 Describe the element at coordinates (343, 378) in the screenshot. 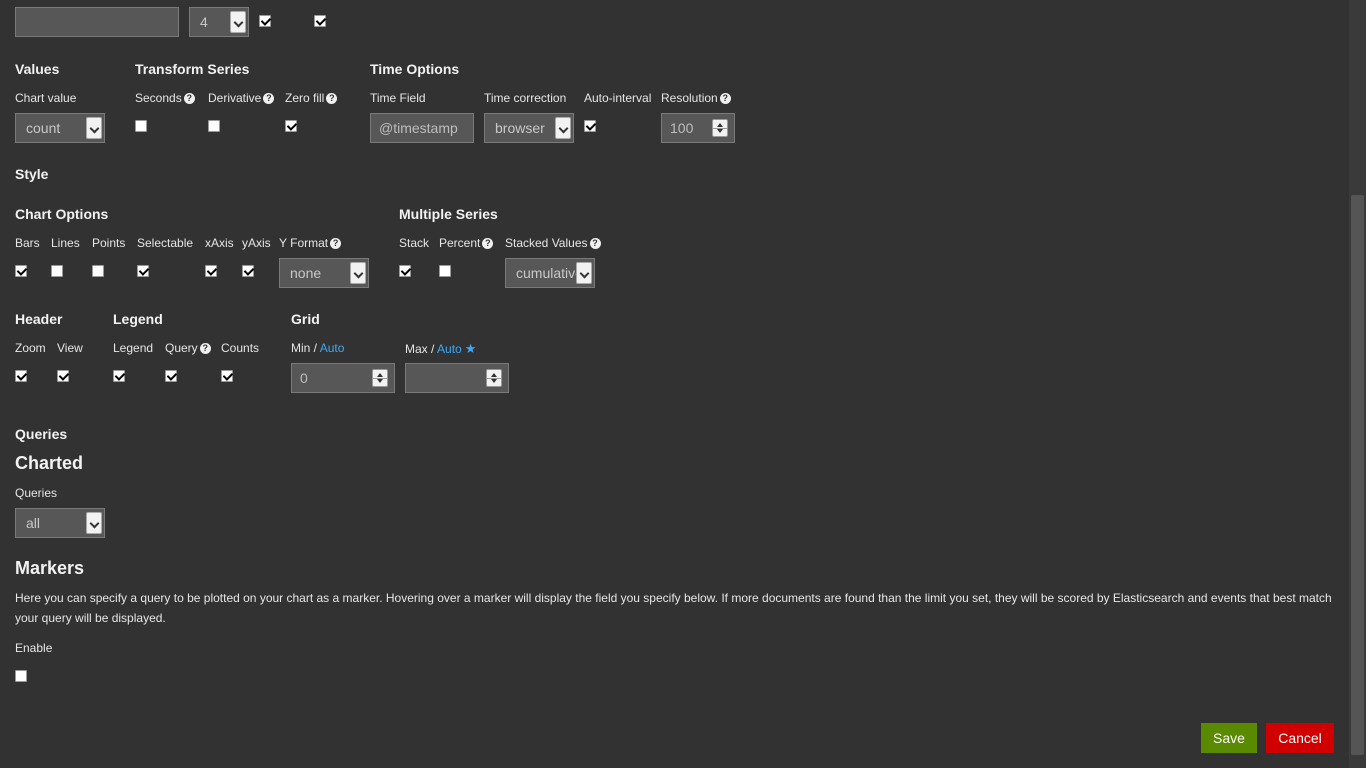

I see `grid-min-input: 0` at that location.